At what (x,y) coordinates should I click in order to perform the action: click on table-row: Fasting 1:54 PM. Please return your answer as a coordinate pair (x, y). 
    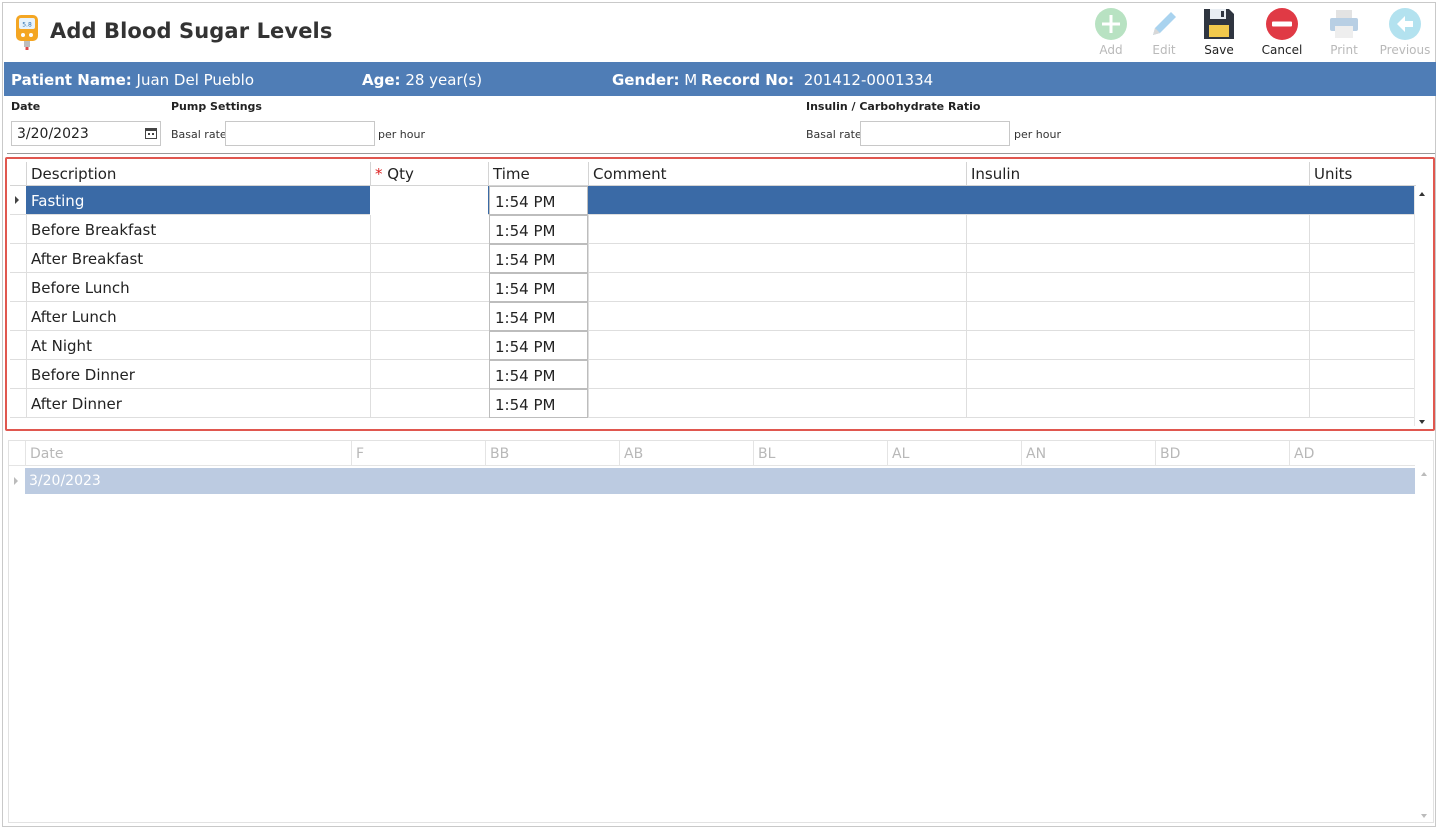
    Looking at the image, I should click on (713, 200).